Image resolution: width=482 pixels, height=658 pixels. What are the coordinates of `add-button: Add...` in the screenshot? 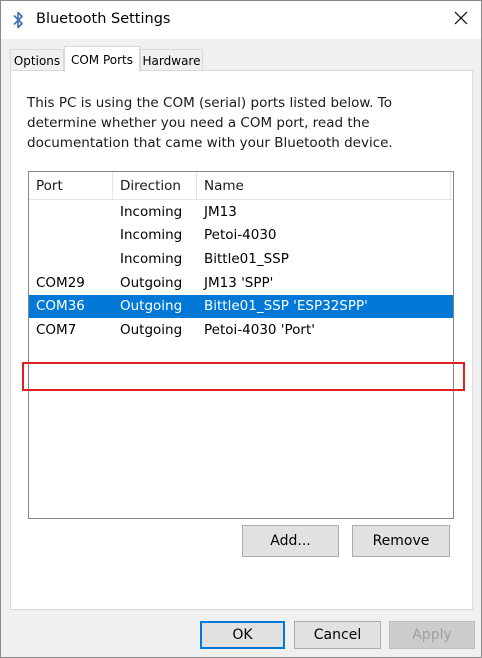 It's located at (290, 541).